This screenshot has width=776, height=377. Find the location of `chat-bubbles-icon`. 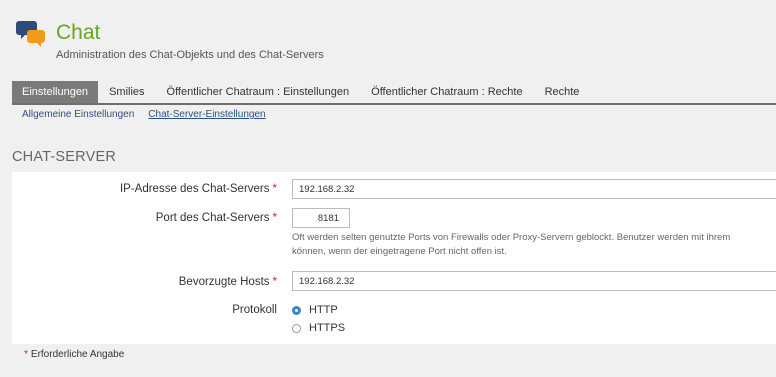

chat-bubbles-icon is located at coordinates (30, 34).